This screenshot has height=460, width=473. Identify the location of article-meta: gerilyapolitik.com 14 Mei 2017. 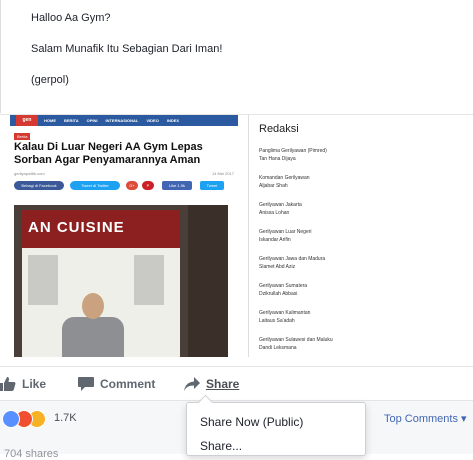
(124, 173).